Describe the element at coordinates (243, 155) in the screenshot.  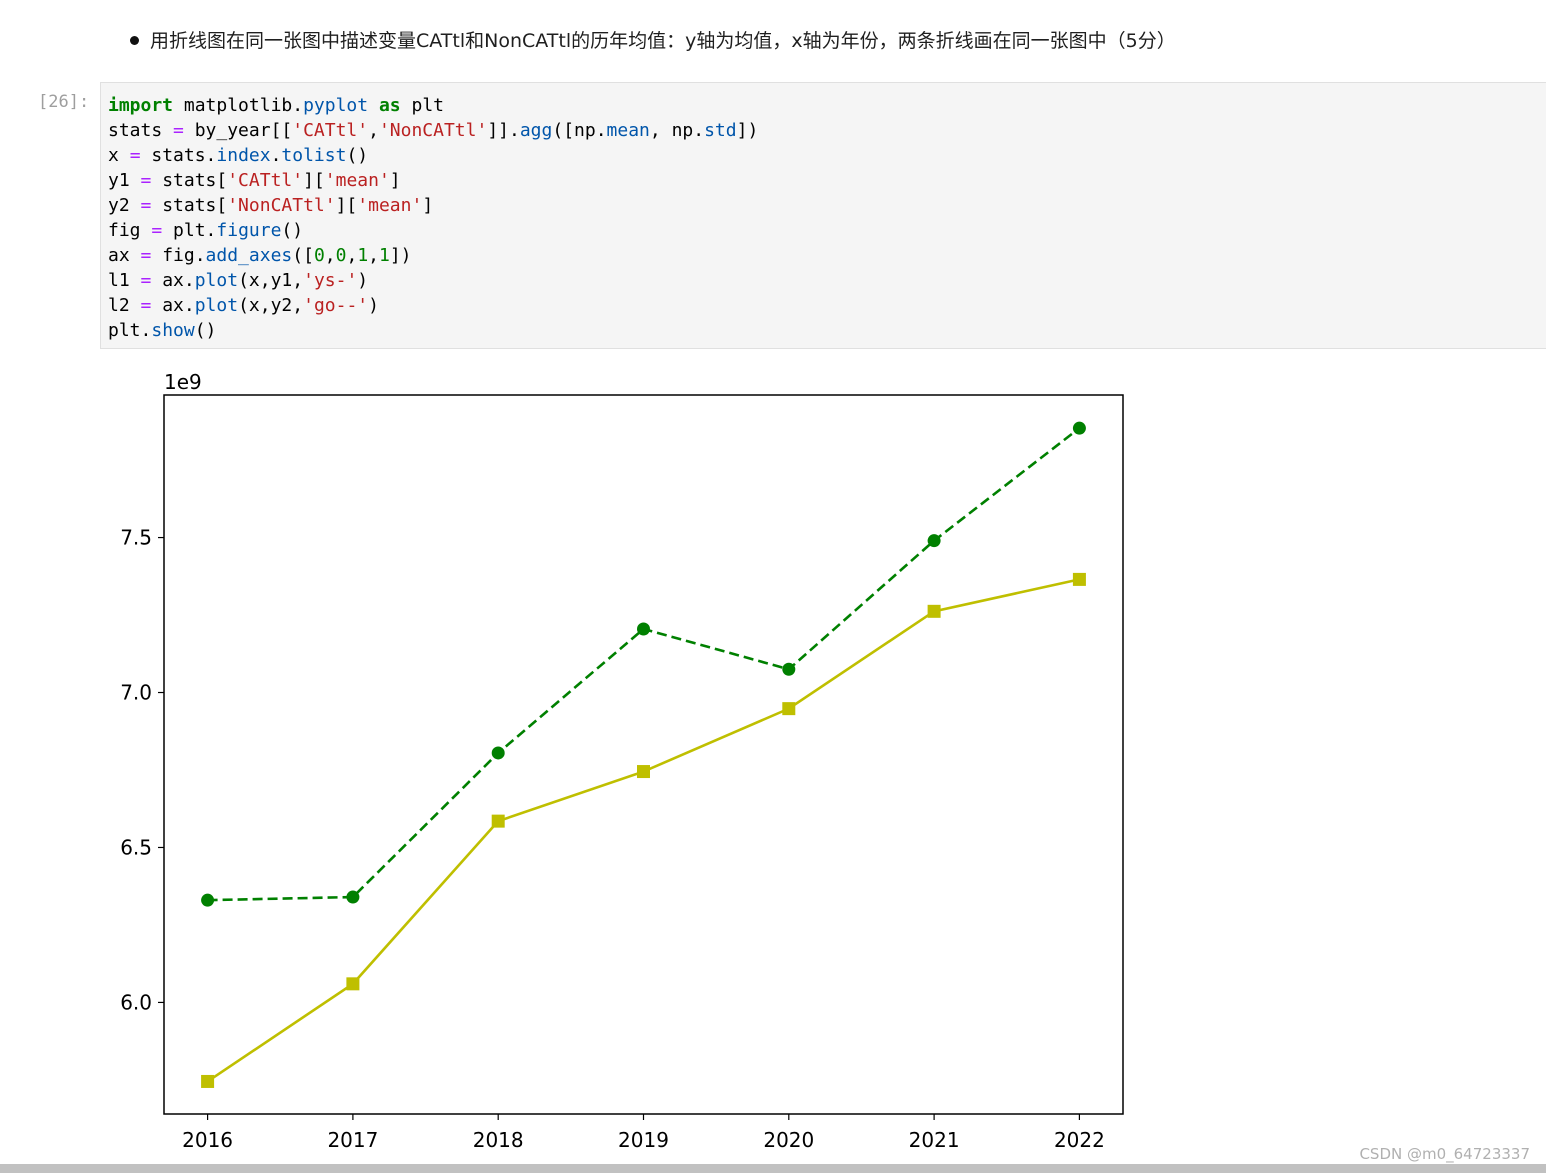
I see `code-token: index` at that location.